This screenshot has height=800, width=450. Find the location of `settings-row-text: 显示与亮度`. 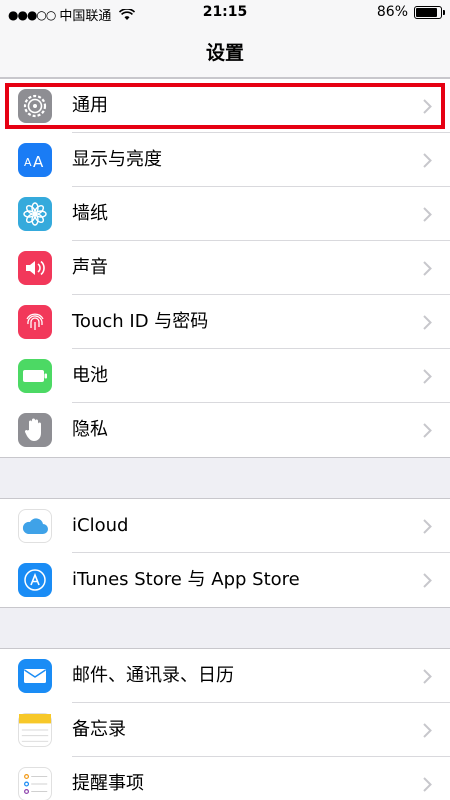

settings-row-text: 显示与亮度 is located at coordinates (117, 159).